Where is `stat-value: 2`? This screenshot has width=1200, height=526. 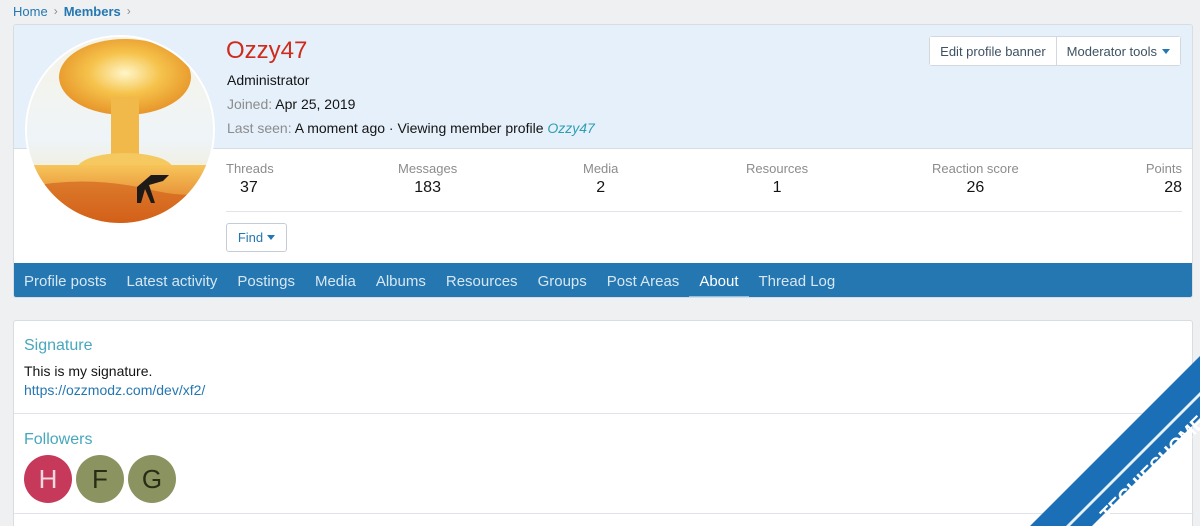 stat-value: 2 is located at coordinates (601, 187).